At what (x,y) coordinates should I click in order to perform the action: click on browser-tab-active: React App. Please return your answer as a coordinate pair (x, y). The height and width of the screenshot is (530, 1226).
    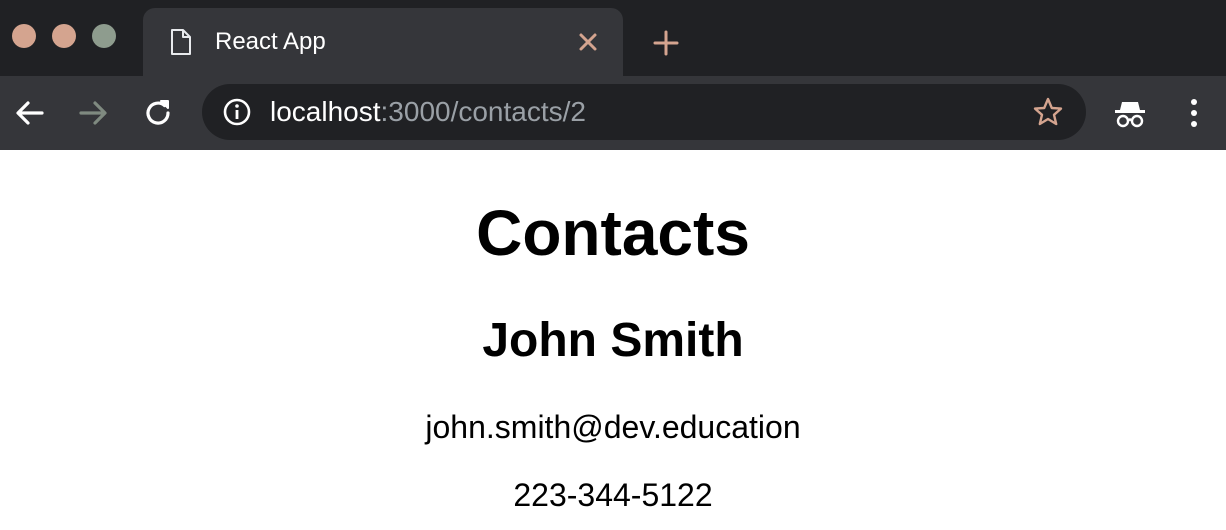
    Looking at the image, I should click on (383, 42).